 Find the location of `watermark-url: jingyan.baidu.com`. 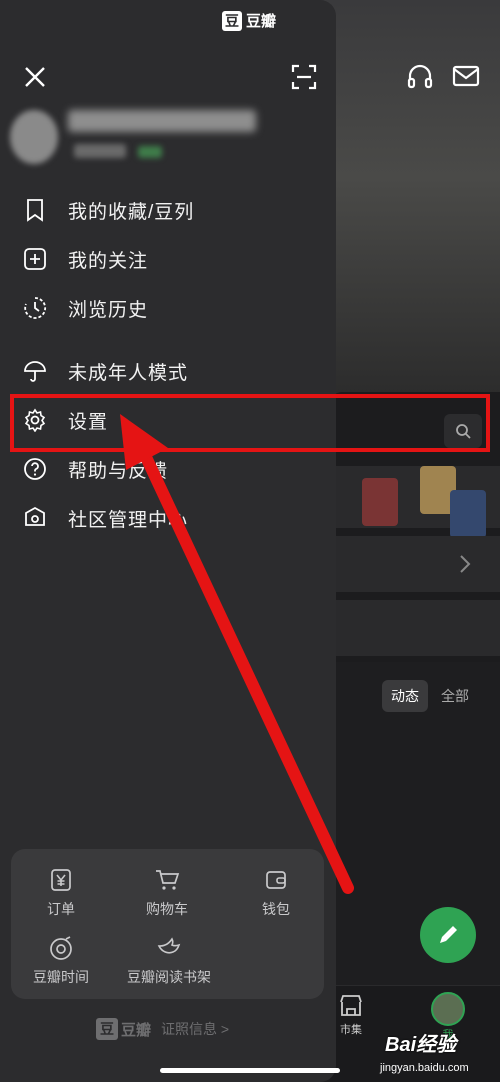

watermark-url: jingyan.baidu.com is located at coordinates (424, 1068).